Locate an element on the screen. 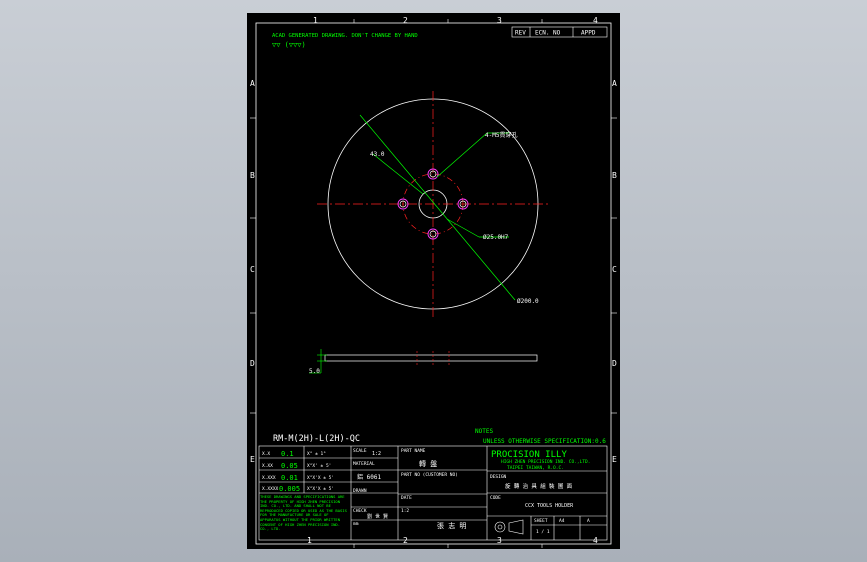  part-name-label: PART NAME is located at coordinates (413, 451).